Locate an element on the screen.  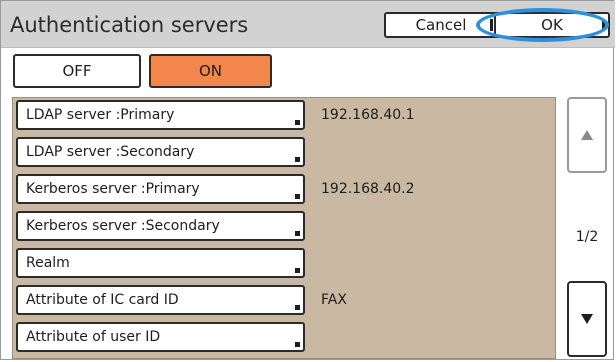
toggle-on-label: ON is located at coordinates (210, 71).